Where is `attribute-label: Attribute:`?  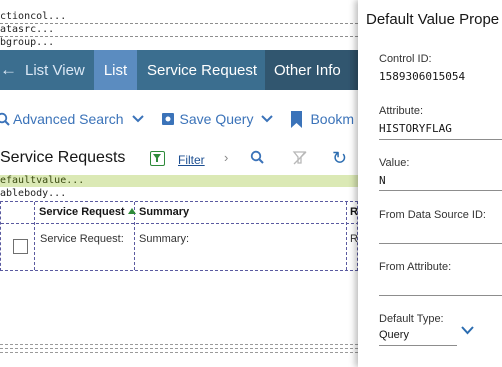
attribute-label: Attribute: is located at coordinates (401, 111).